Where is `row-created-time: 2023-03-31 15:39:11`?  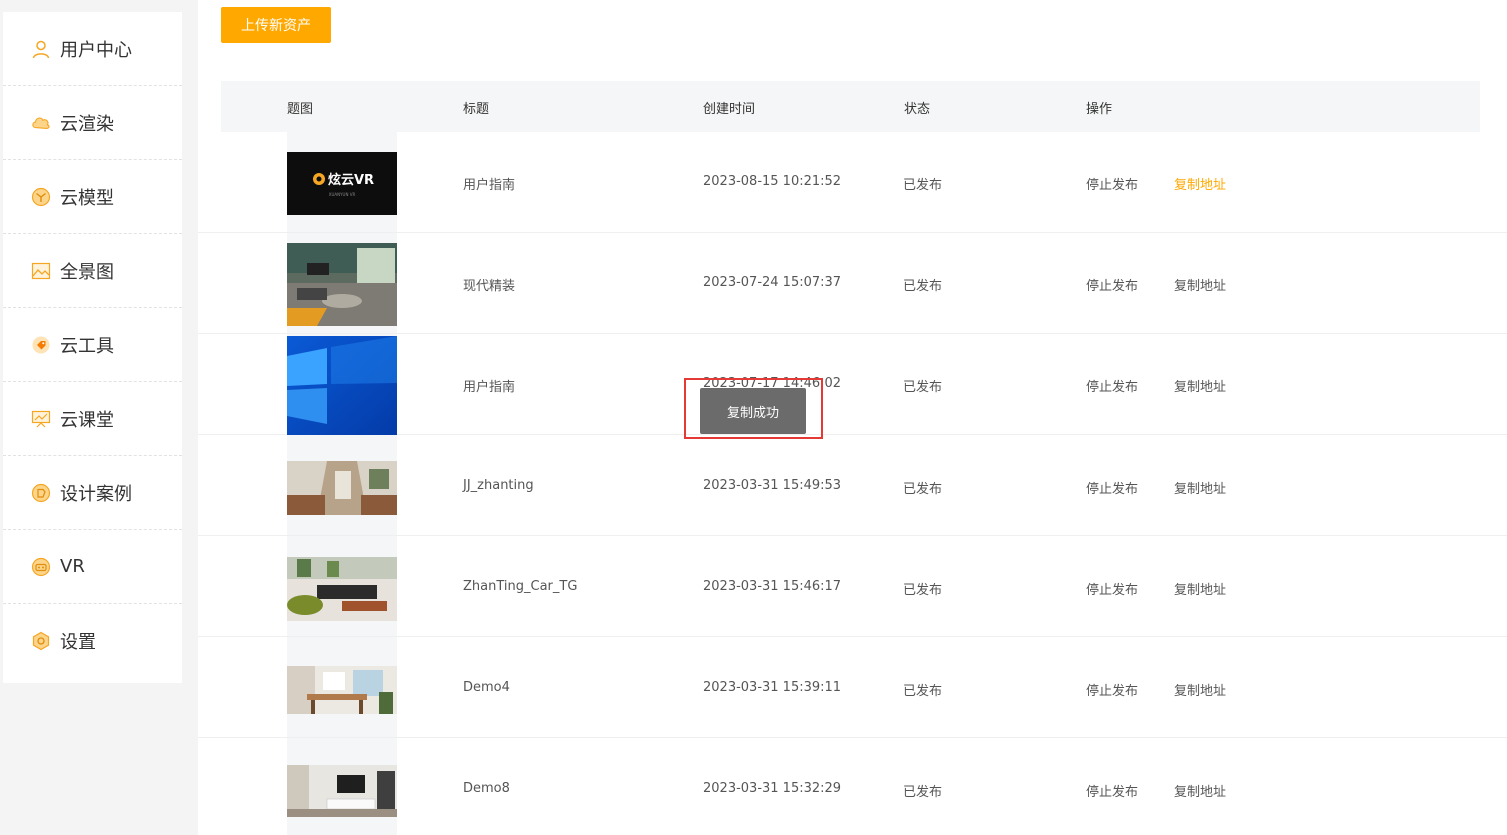
row-created-time: 2023-03-31 15:39:11 is located at coordinates (772, 687).